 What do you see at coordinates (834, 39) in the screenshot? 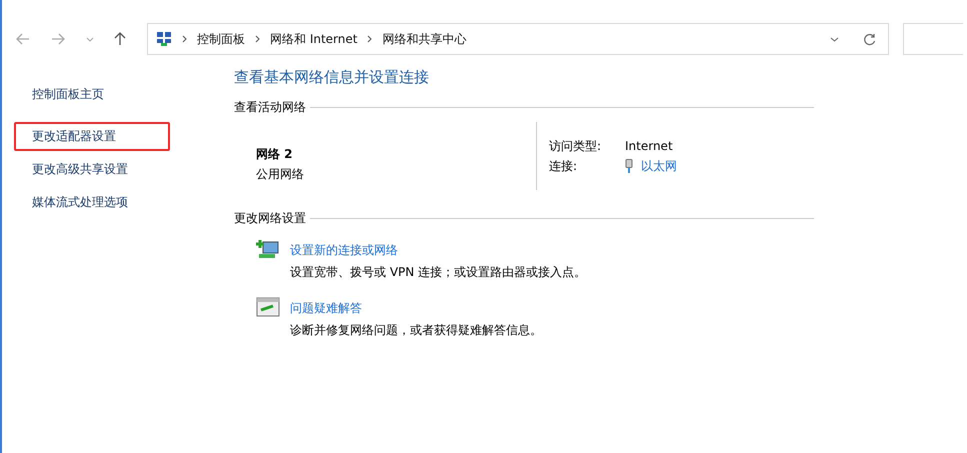
I see `chevron-down-icon` at bounding box center [834, 39].